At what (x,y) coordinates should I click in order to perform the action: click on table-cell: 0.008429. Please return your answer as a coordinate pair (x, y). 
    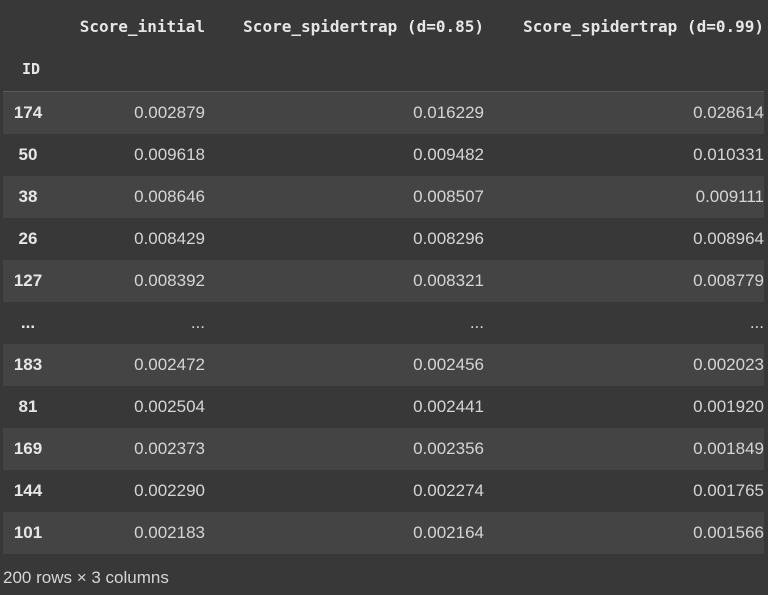
    Looking at the image, I should click on (169, 238).